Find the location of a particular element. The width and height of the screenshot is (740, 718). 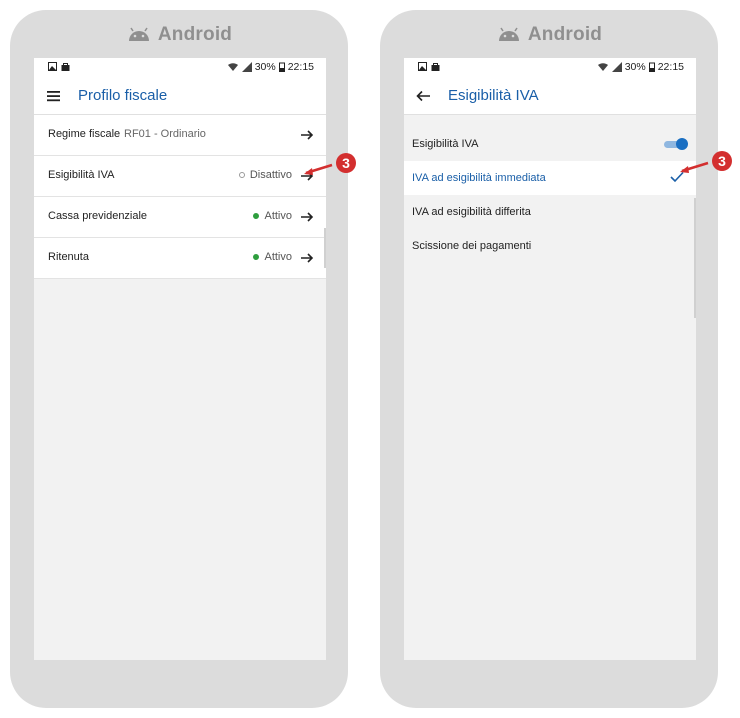

row-esigibilita-iva: Esigibilità IVA Disattivo is located at coordinates (180, 176).